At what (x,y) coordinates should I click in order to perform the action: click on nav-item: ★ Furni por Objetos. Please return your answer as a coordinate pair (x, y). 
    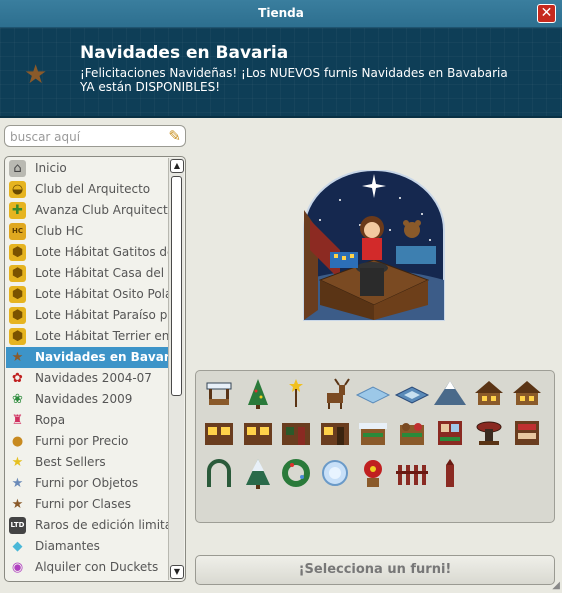
    Looking at the image, I should click on (87, 483).